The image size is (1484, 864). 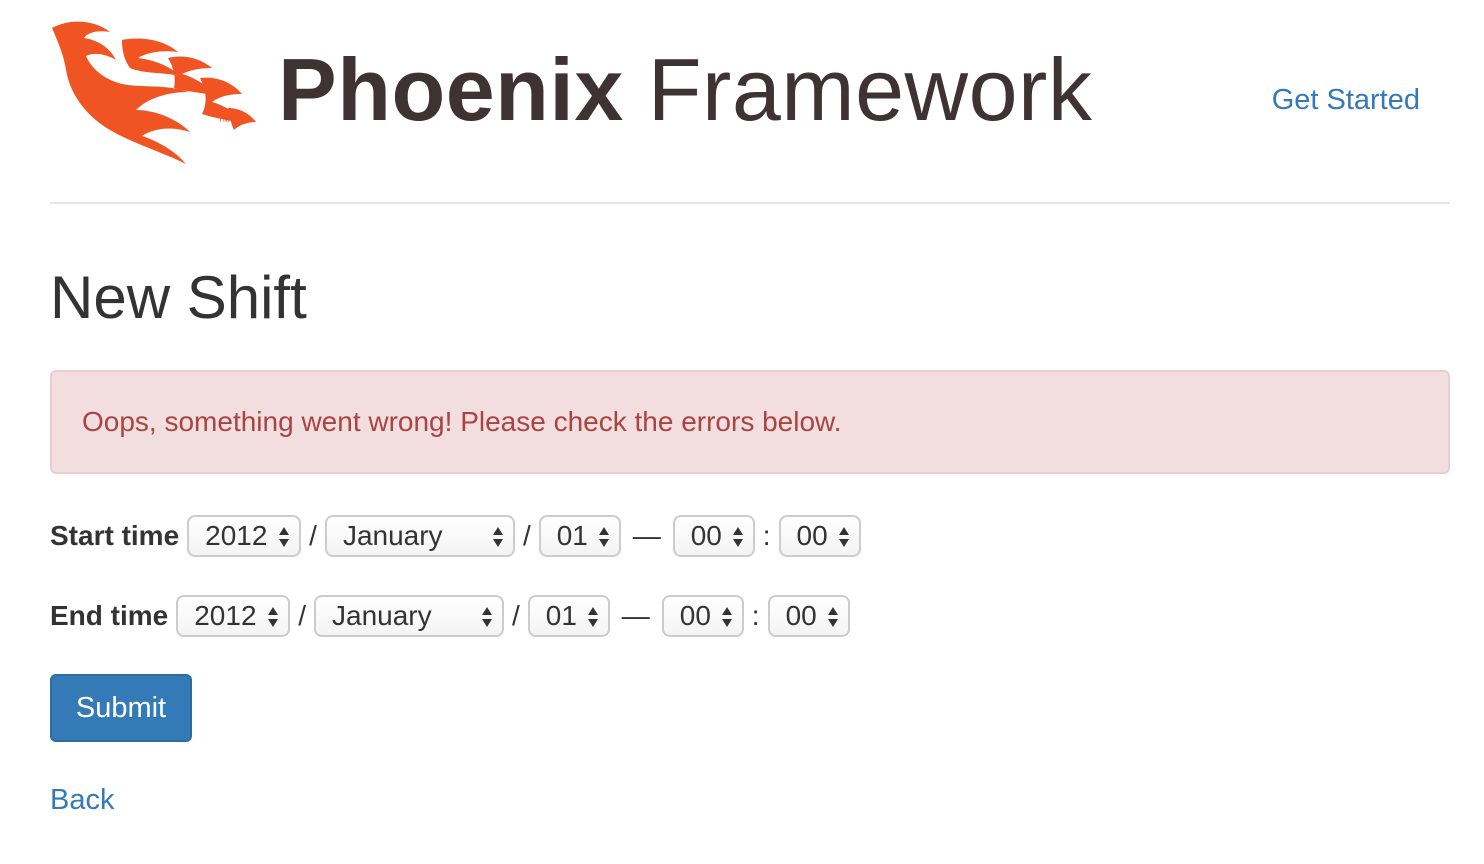 What do you see at coordinates (224, 119) in the screenshot?
I see `svg-text: TM` at bounding box center [224, 119].